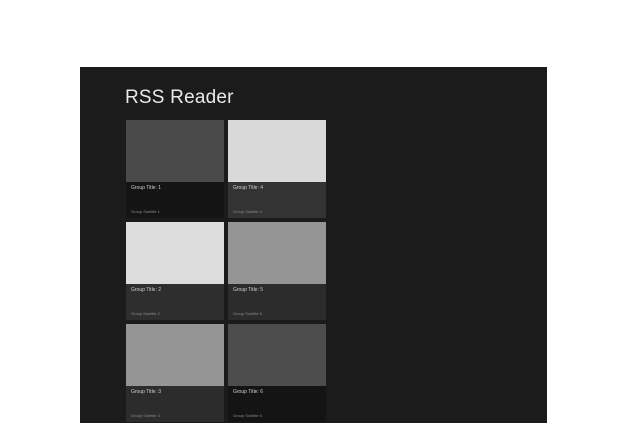 The image size is (624, 441). What do you see at coordinates (175, 302) in the screenshot?
I see `group-caption: Group Title: 2 Group Subtitle 2` at bounding box center [175, 302].